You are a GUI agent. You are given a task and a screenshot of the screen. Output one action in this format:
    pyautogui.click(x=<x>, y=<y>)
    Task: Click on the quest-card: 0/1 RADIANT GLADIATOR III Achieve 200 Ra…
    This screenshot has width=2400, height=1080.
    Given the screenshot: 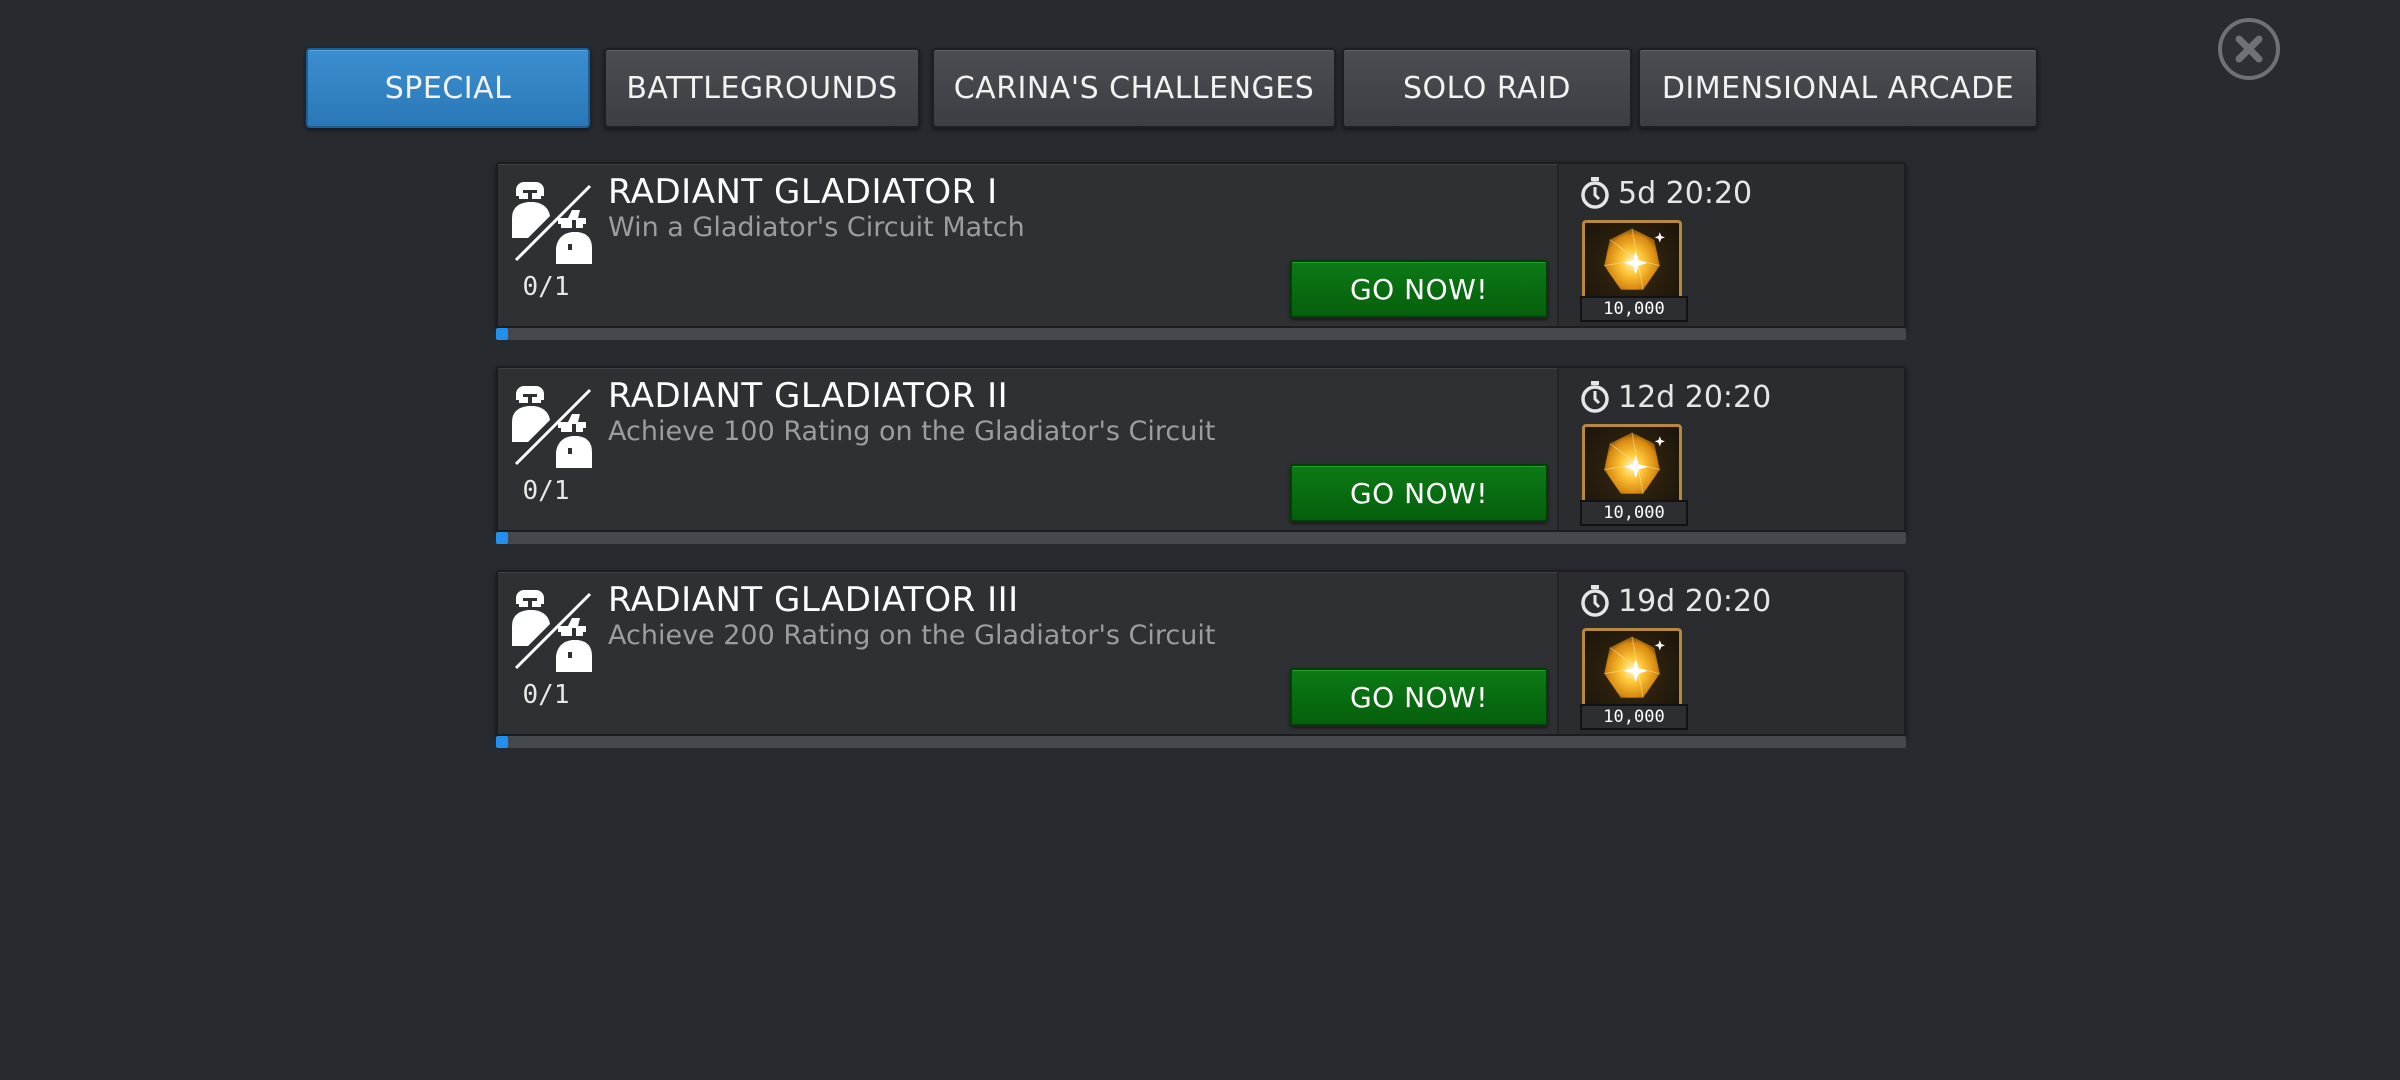 What is the action you would take?
    pyautogui.click(x=1201, y=661)
    